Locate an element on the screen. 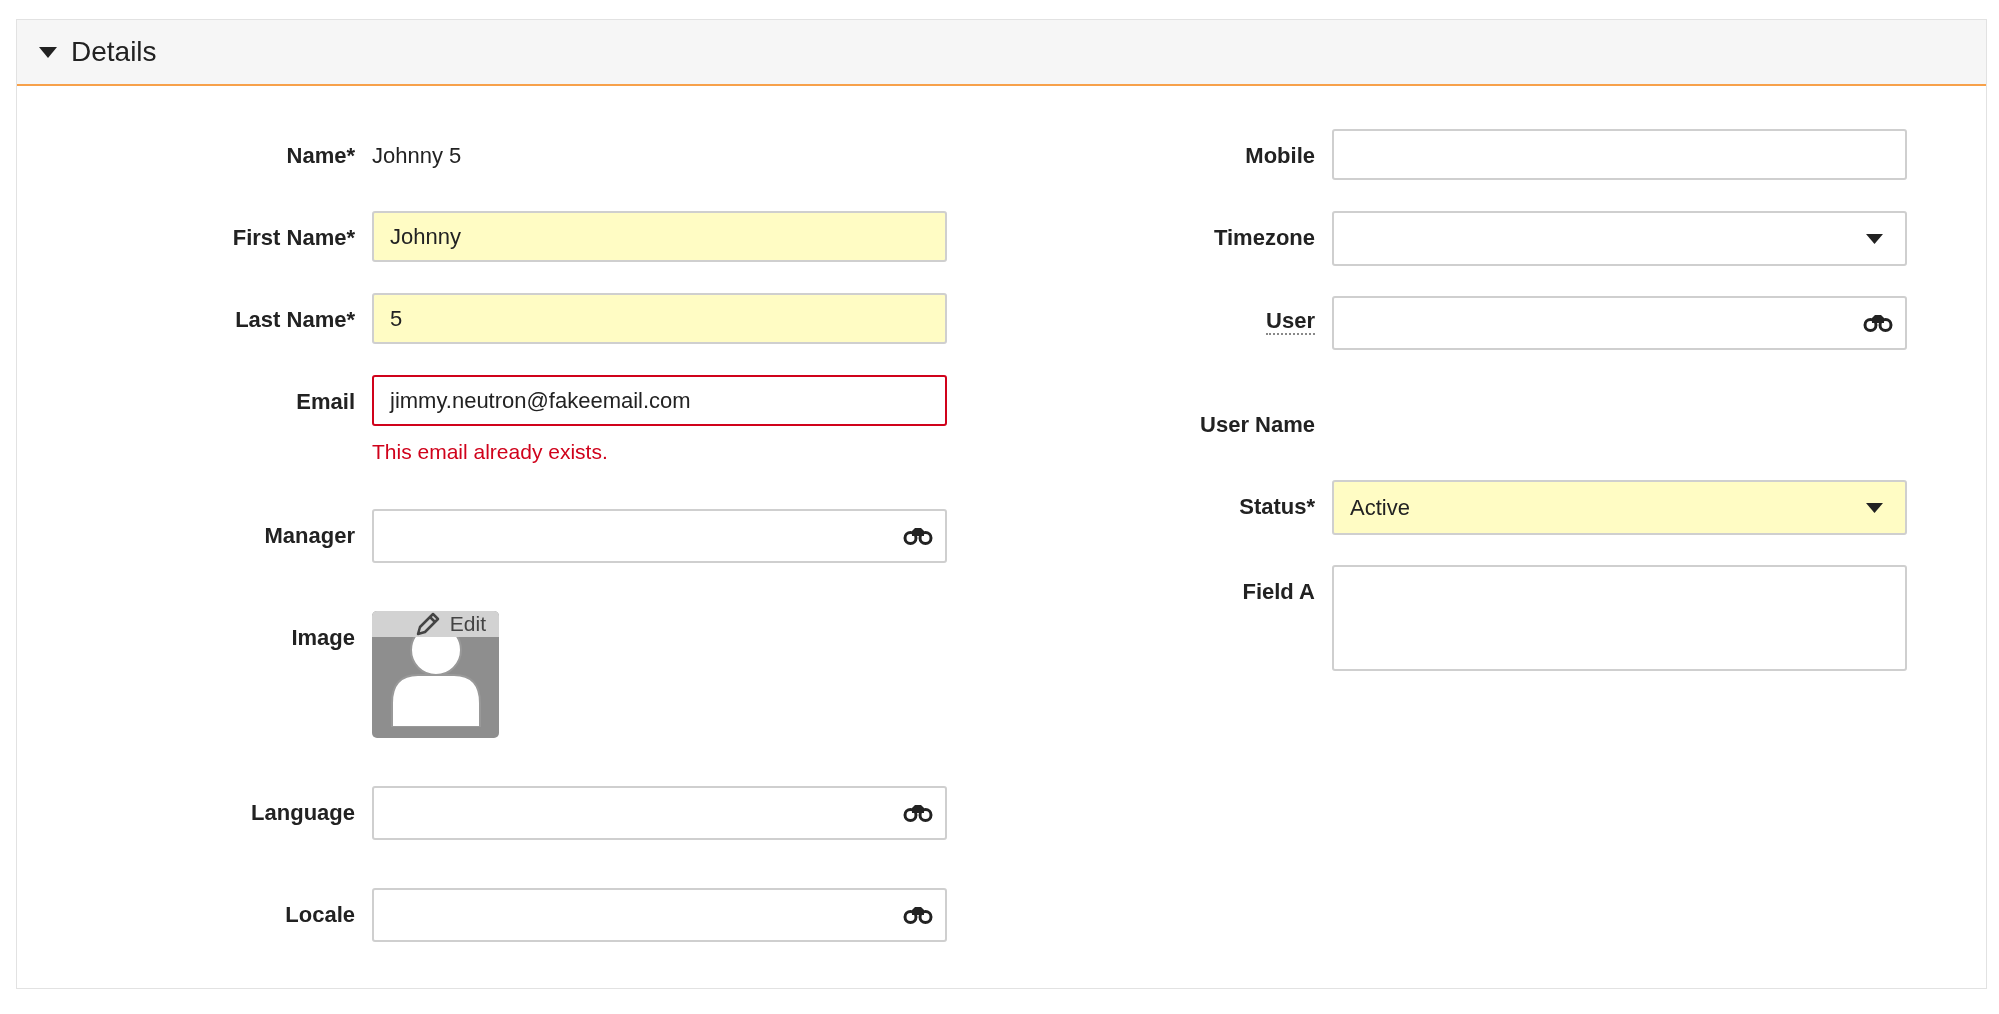 Image resolution: width=1999 pixels, height=1014 pixels. field-value: Johnny 5 is located at coordinates (417, 155).